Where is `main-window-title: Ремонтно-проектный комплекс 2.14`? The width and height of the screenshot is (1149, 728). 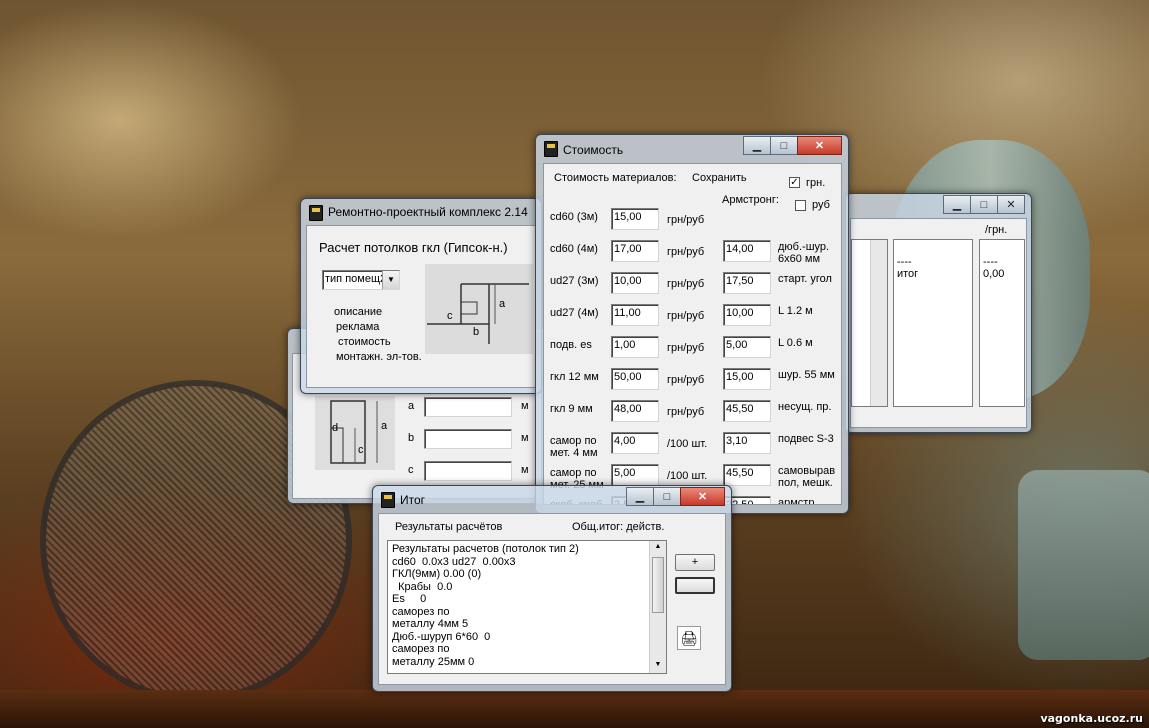 main-window-title: Ремонтно-проектный комплекс 2.14 is located at coordinates (428, 212).